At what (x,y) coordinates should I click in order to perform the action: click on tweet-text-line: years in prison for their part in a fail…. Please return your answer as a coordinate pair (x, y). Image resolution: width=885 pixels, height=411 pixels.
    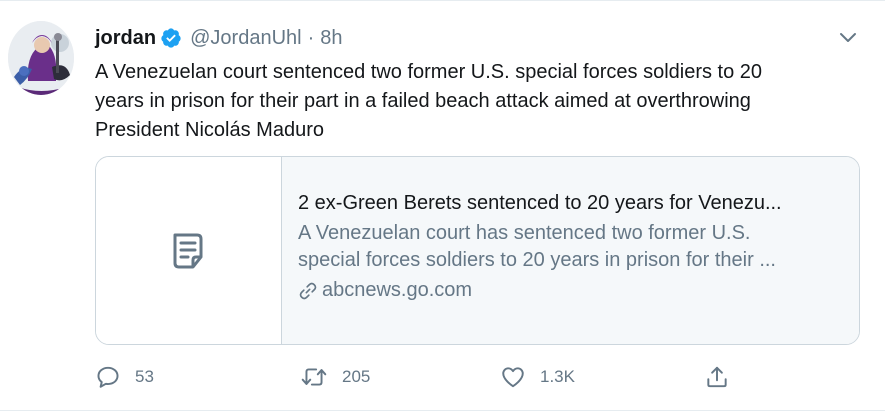
    Looking at the image, I should click on (423, 101).